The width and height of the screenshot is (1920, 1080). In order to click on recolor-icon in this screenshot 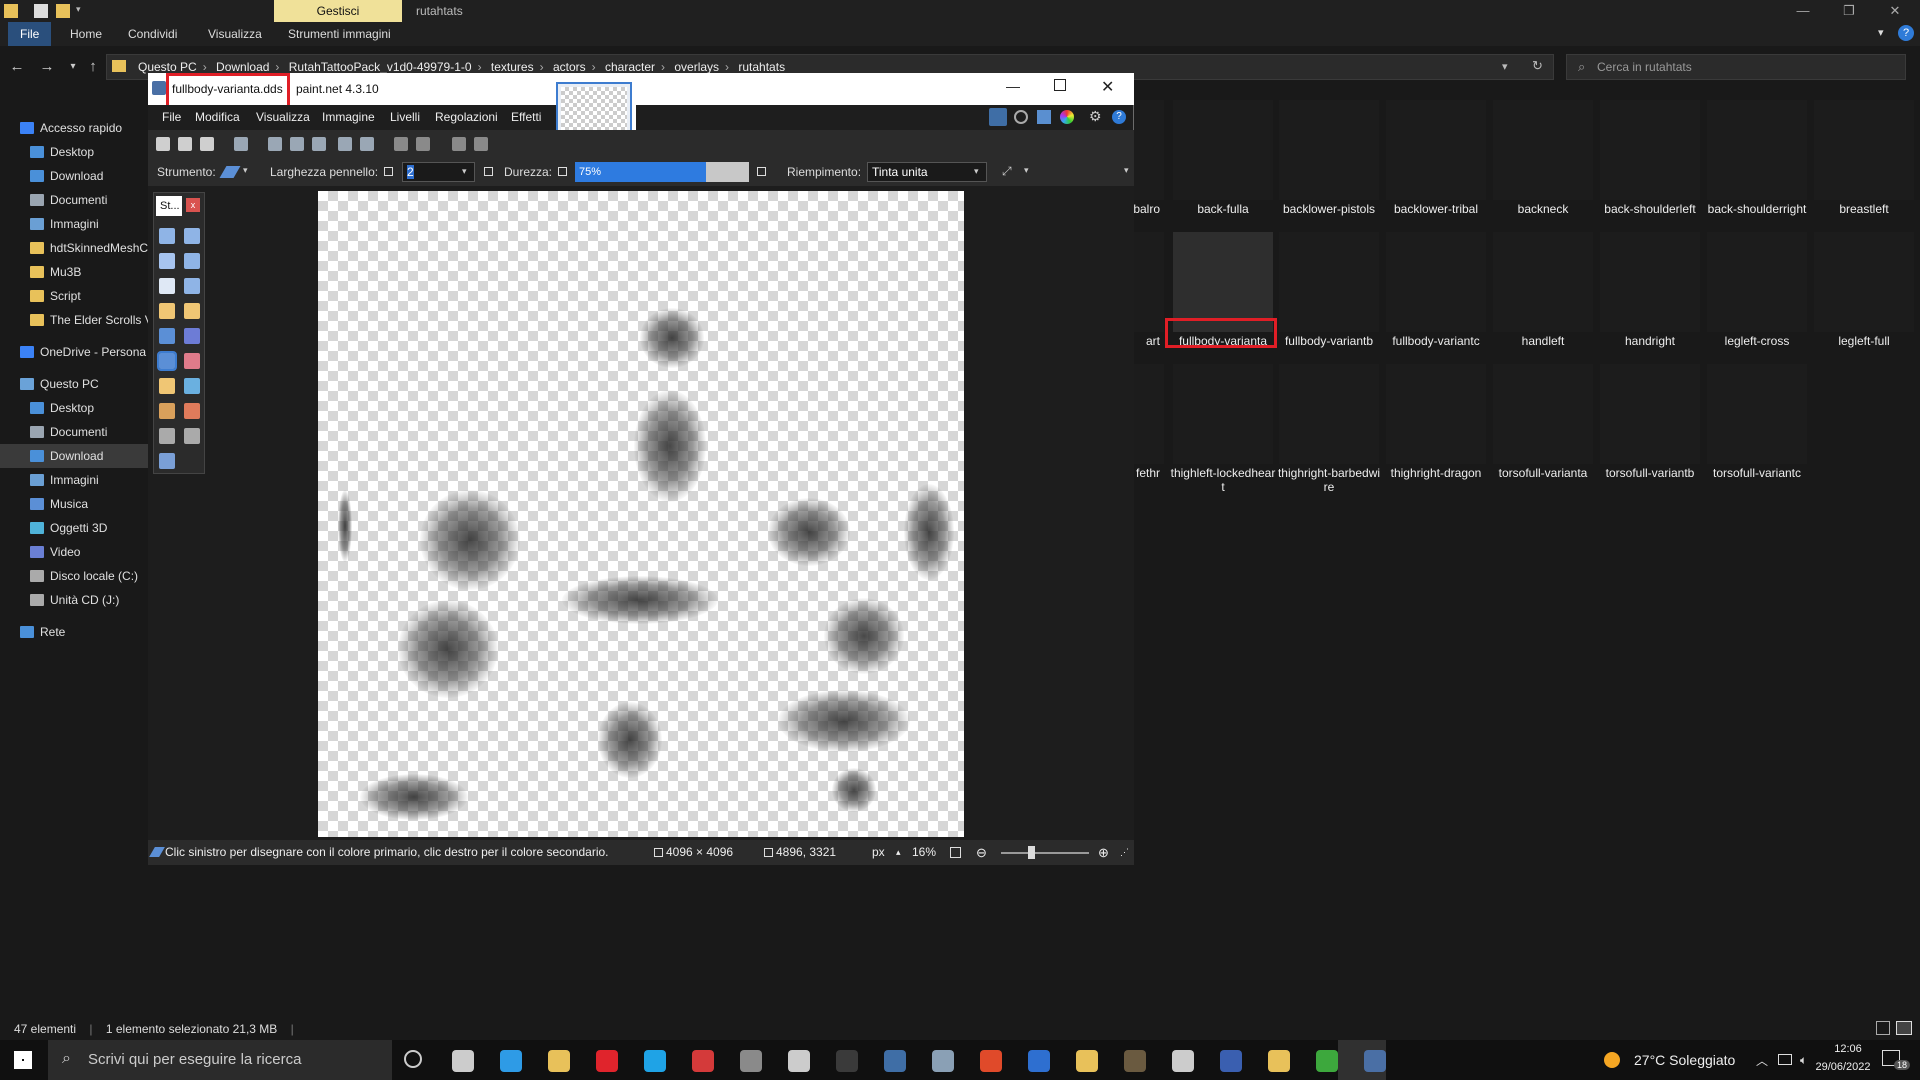, I will do `click(192, 411)`.